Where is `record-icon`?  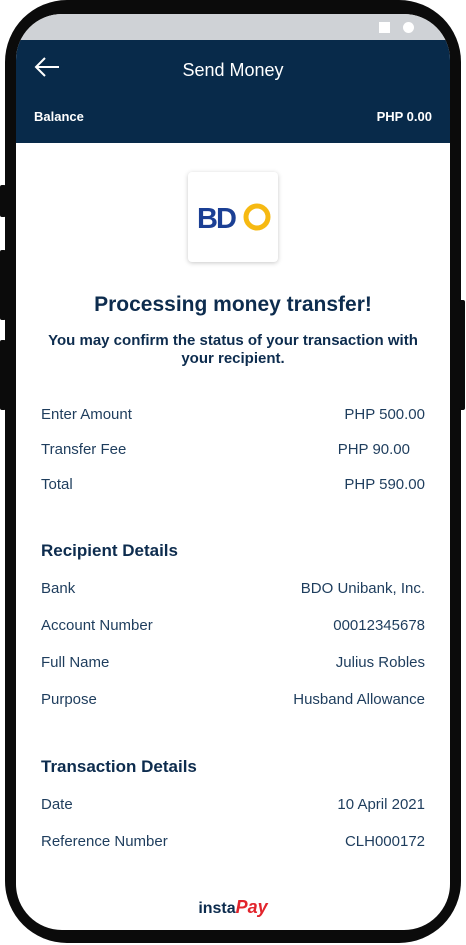
record-icon is located at coordinates (408, 27).